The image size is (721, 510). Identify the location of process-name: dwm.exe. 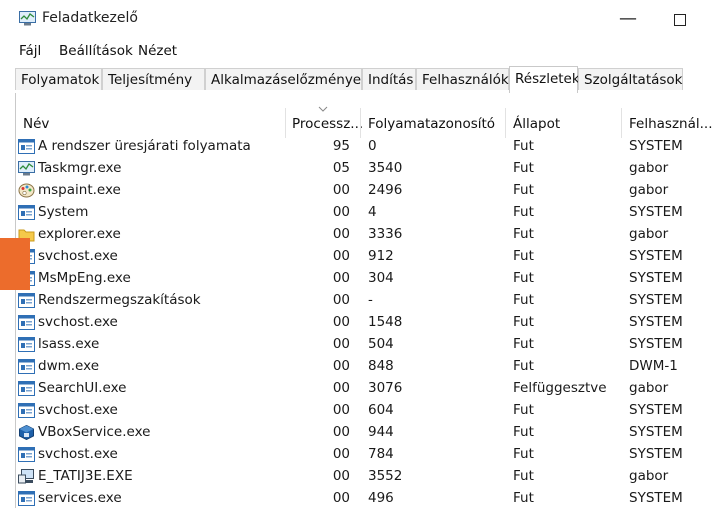
(69, 366).